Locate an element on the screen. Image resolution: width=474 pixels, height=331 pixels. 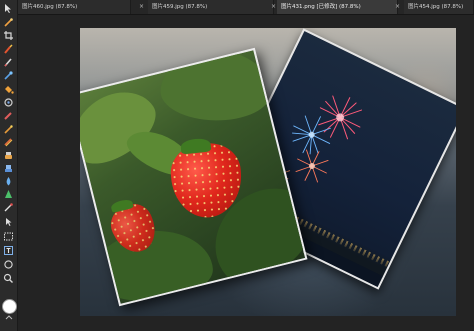
swap-colors-icon is located at coordinates (9, 318).